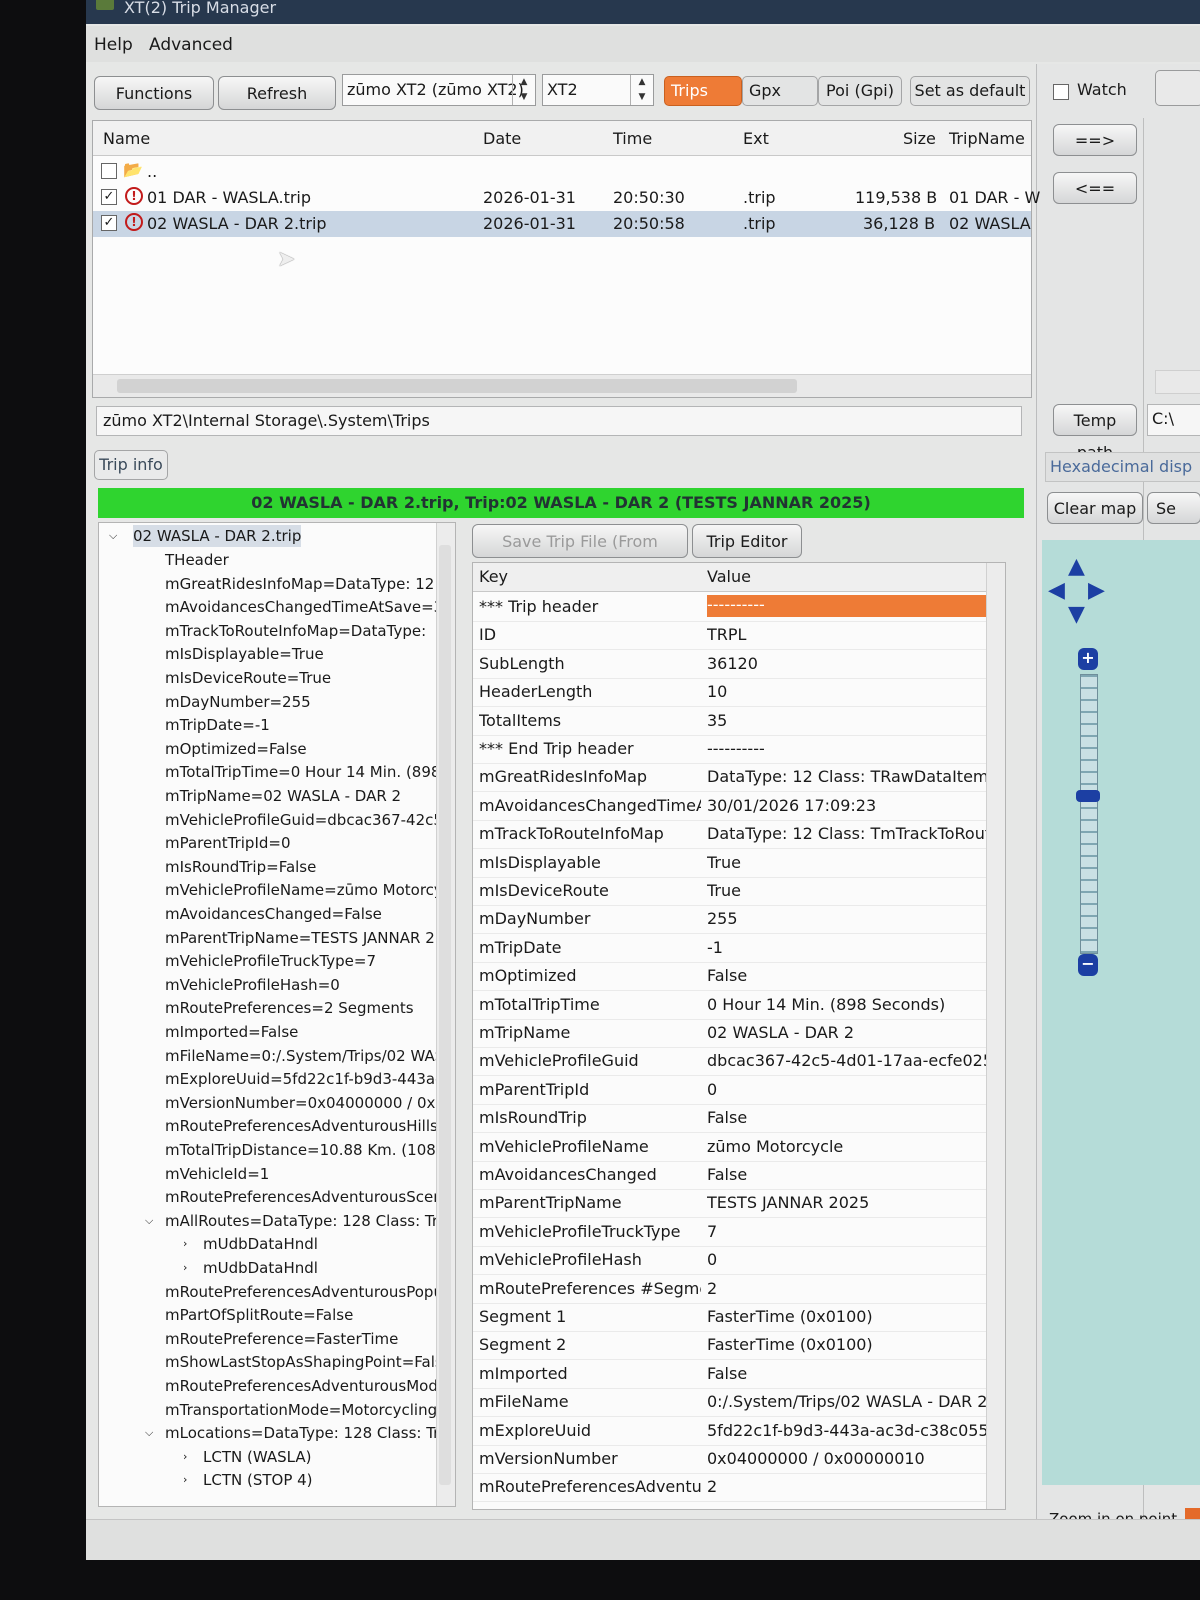  I want to click on parent-folder-row: 📂 .., so click(562, 172).